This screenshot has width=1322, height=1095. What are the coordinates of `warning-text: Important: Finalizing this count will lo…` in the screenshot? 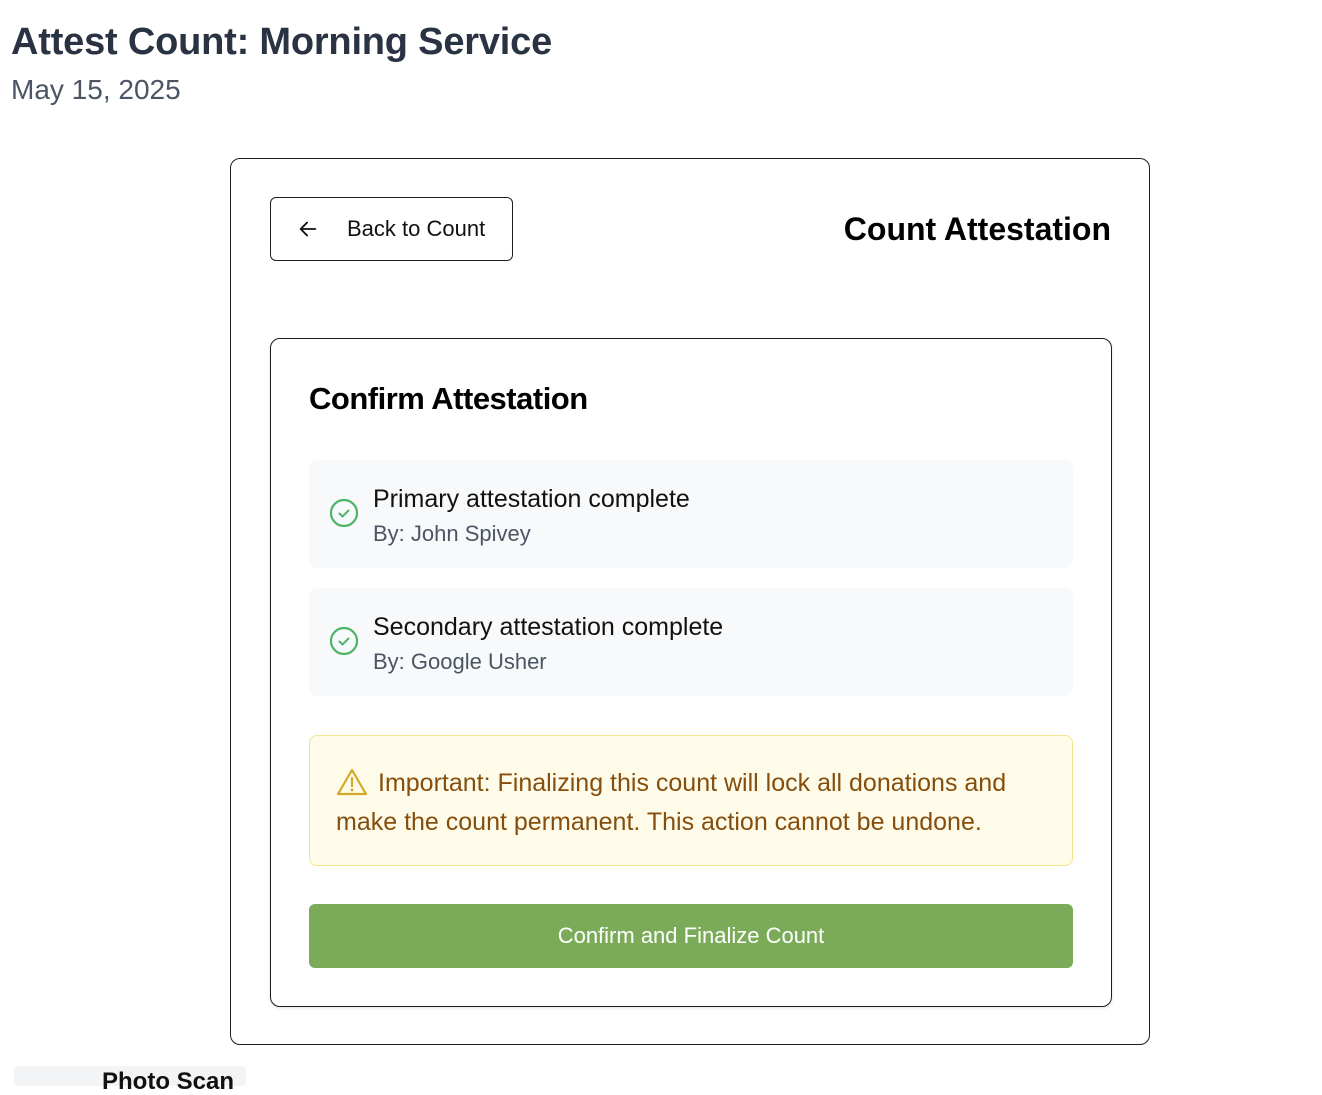 It's located at (671, 802).